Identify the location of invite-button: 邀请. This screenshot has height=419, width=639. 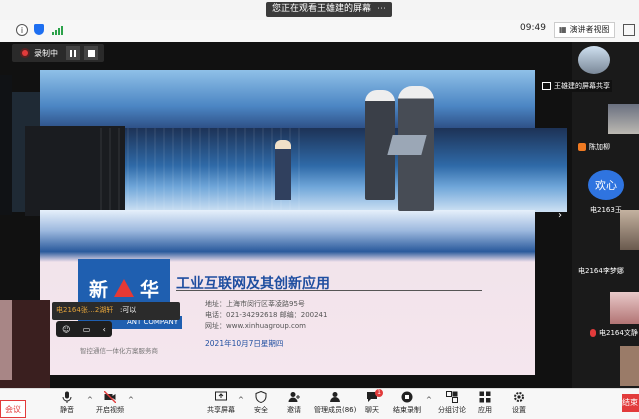
(294, 402).